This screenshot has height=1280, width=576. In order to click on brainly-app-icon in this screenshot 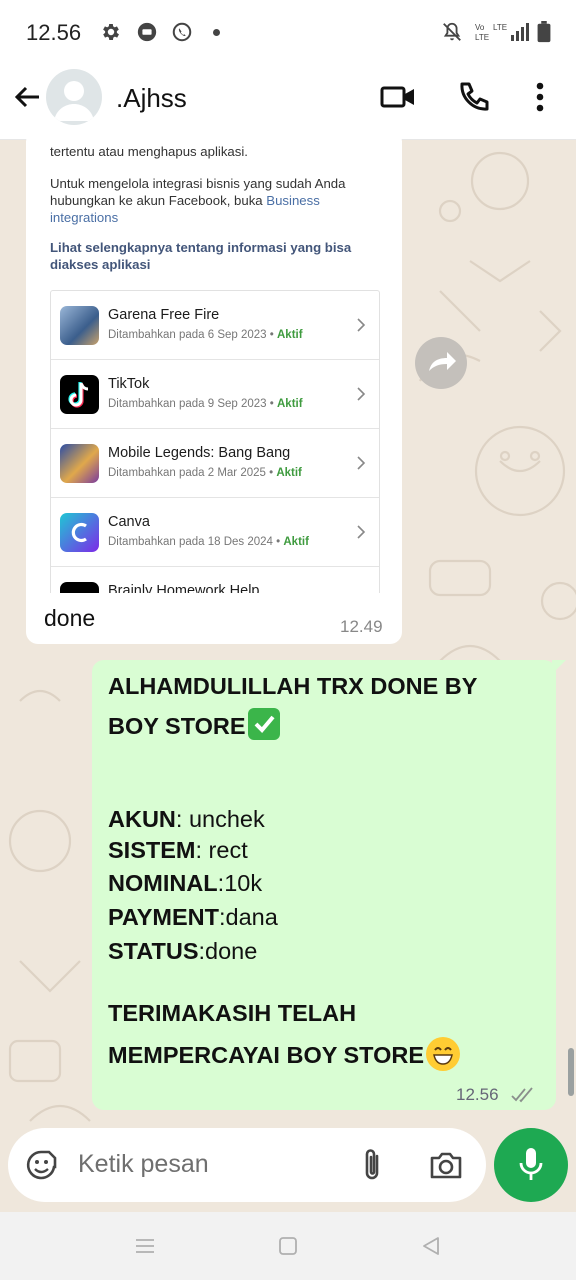, I will do `click(79, 587)`.